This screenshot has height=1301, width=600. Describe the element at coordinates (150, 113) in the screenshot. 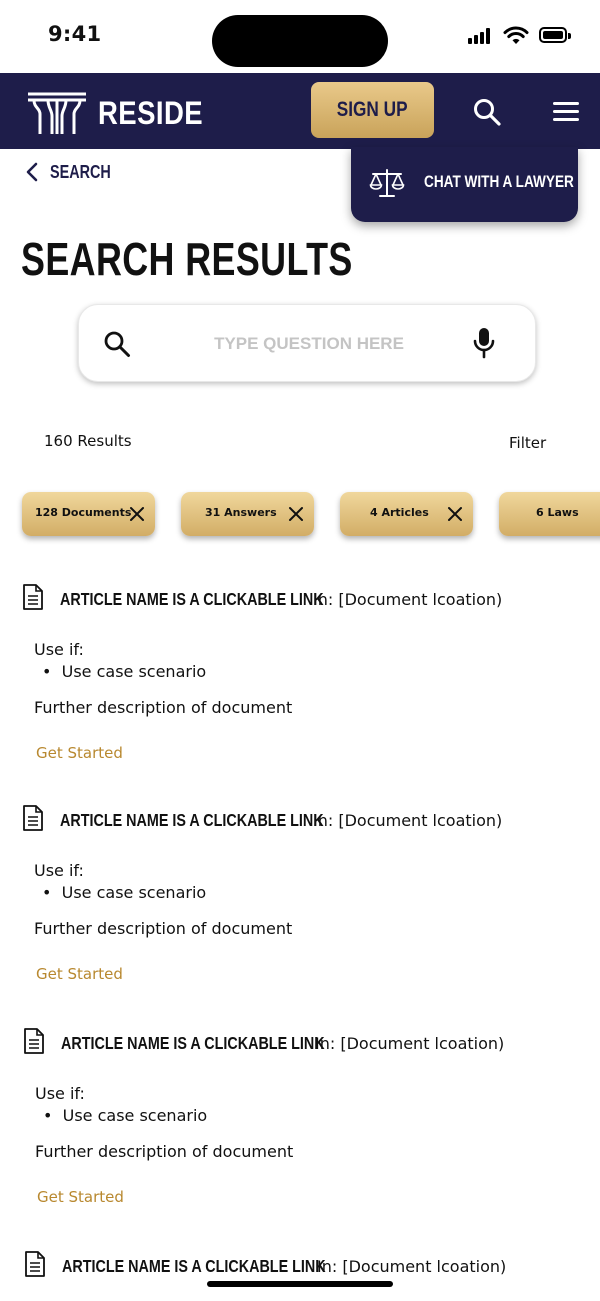

I see `brand-name: RESIDE` at that location.